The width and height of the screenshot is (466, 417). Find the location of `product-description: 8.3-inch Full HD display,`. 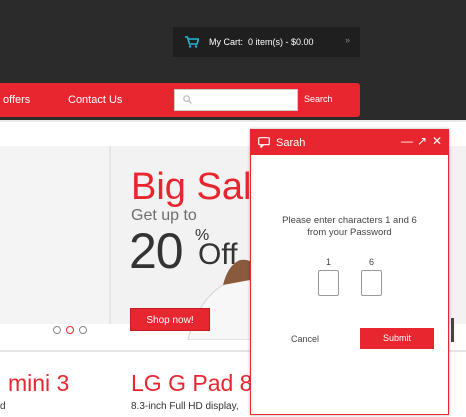

product-description: 8.3-inch Full HD display, is located at coordinates (185, 406).